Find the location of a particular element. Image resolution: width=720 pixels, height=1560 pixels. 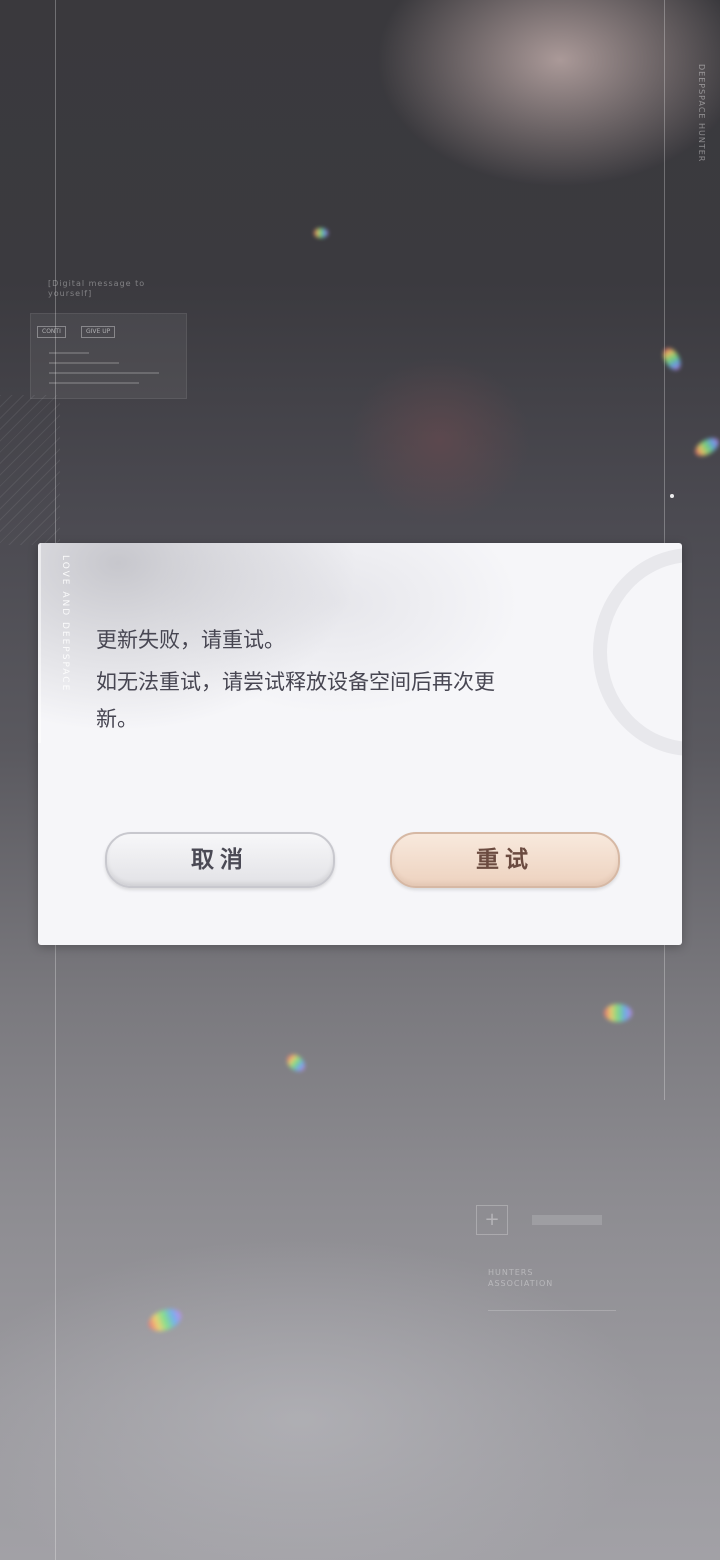

retry-button: 重试 is located at coordinates (505, 860).